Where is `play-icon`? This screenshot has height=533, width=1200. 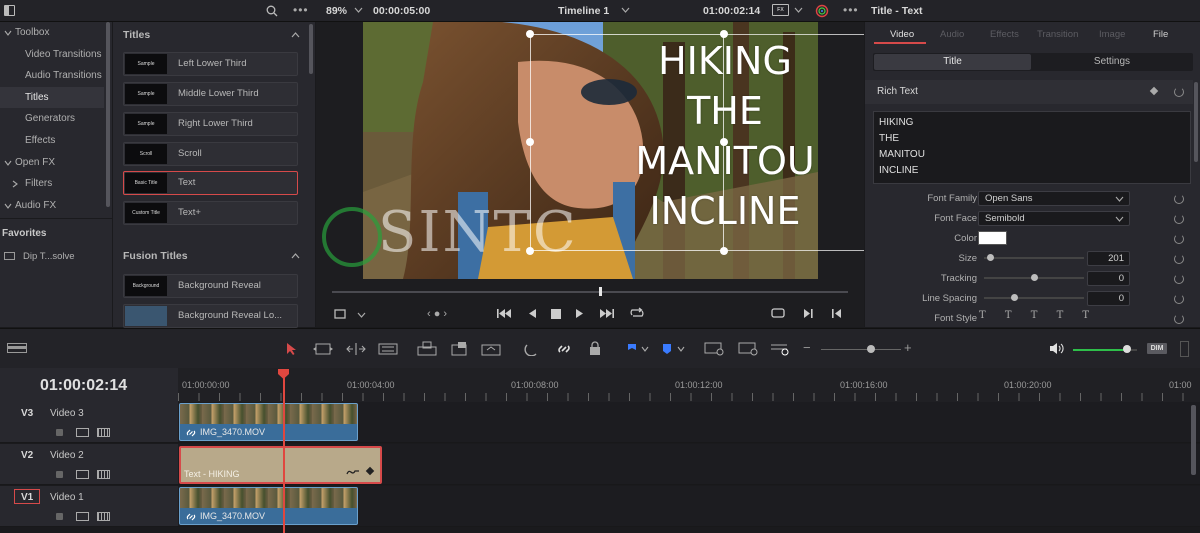
play-icon is located at coordinates (580, 313).